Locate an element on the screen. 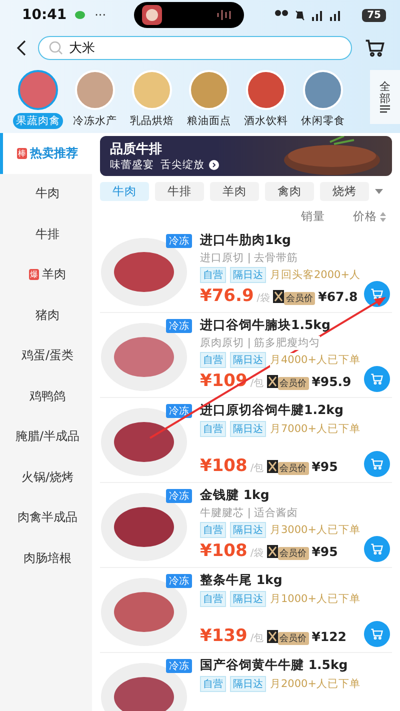  sidebar-item: 猪肉 is located at coordinates (46, 315).